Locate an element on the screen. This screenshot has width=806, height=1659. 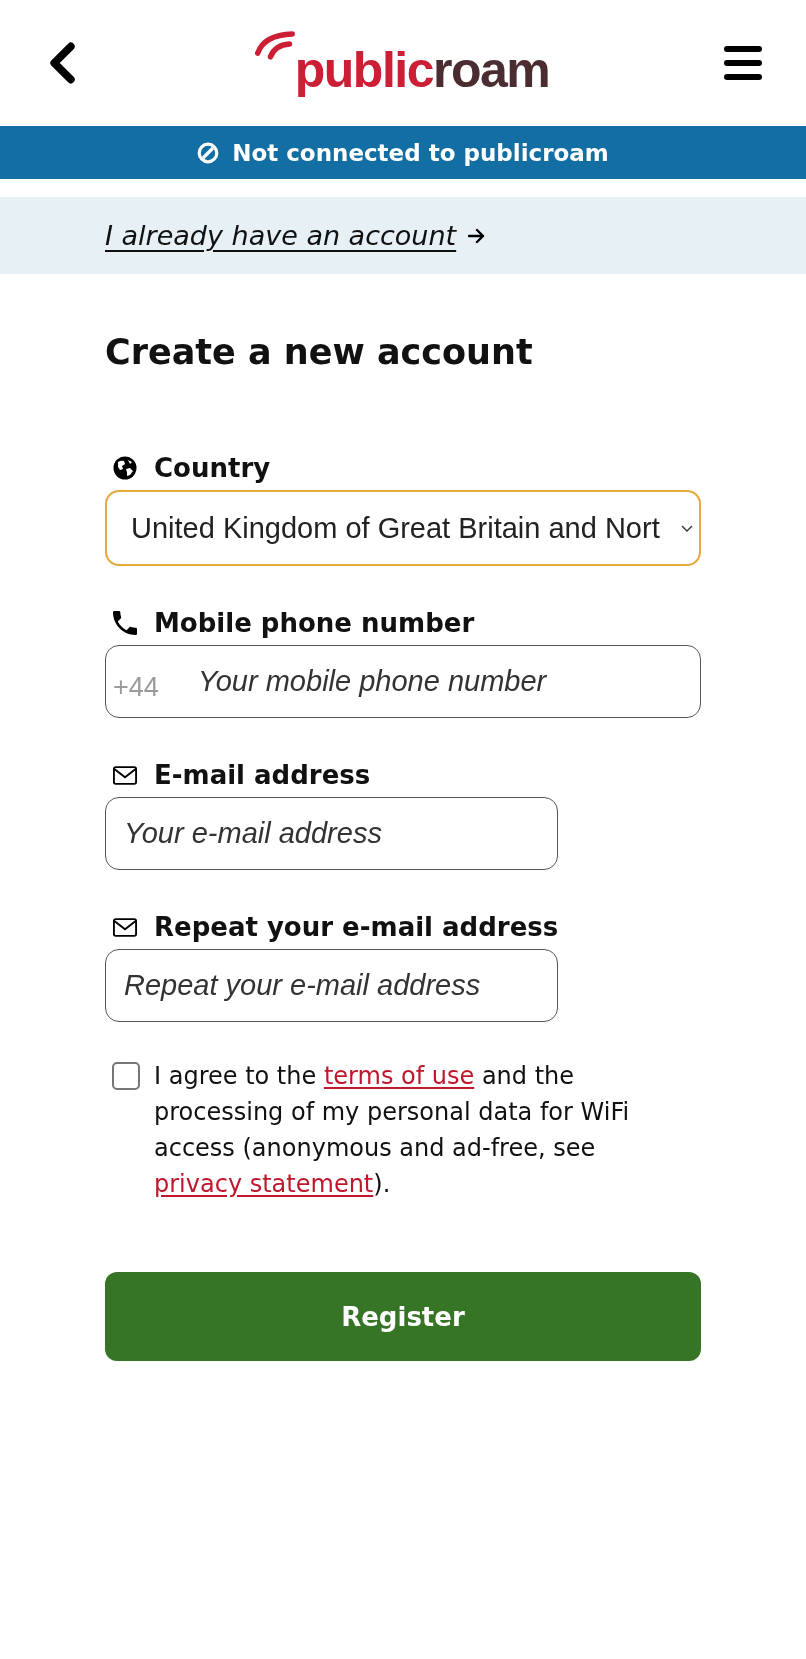
chevron-left-icon is located at coordinates (62, 63).